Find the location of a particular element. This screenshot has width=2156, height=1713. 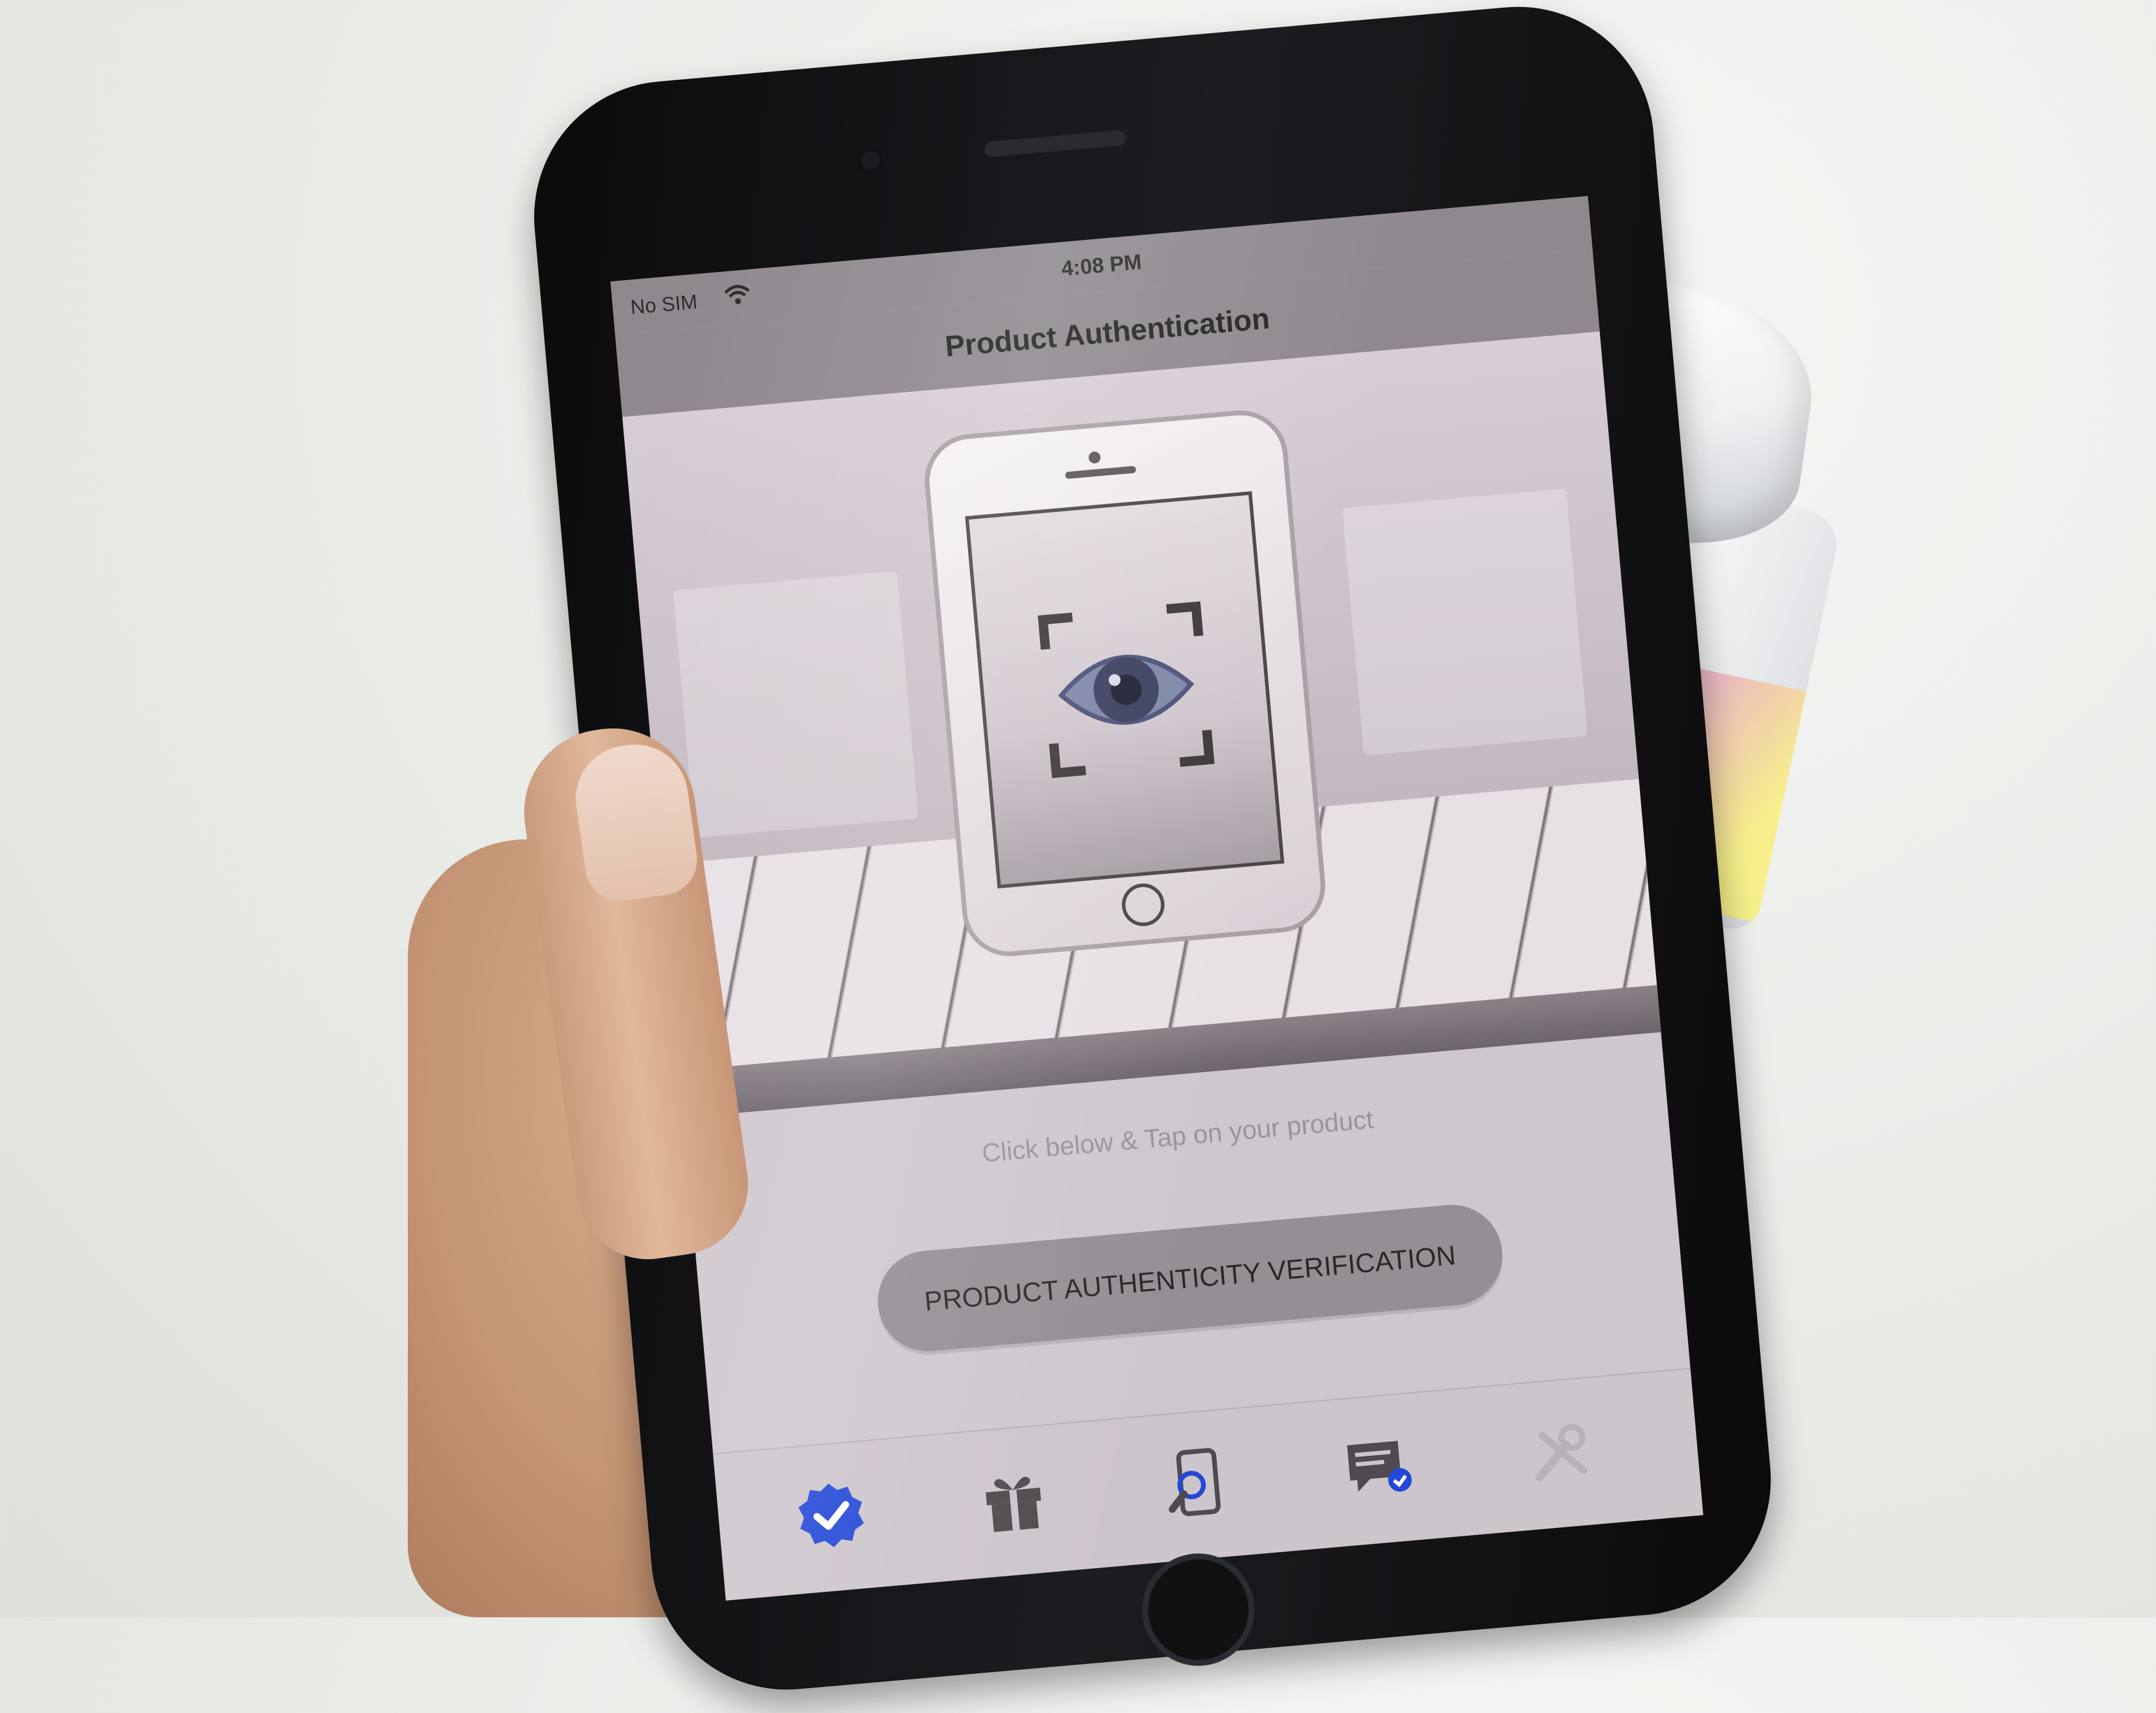

eye-scan-icon is located at coordinates (1126, 690).